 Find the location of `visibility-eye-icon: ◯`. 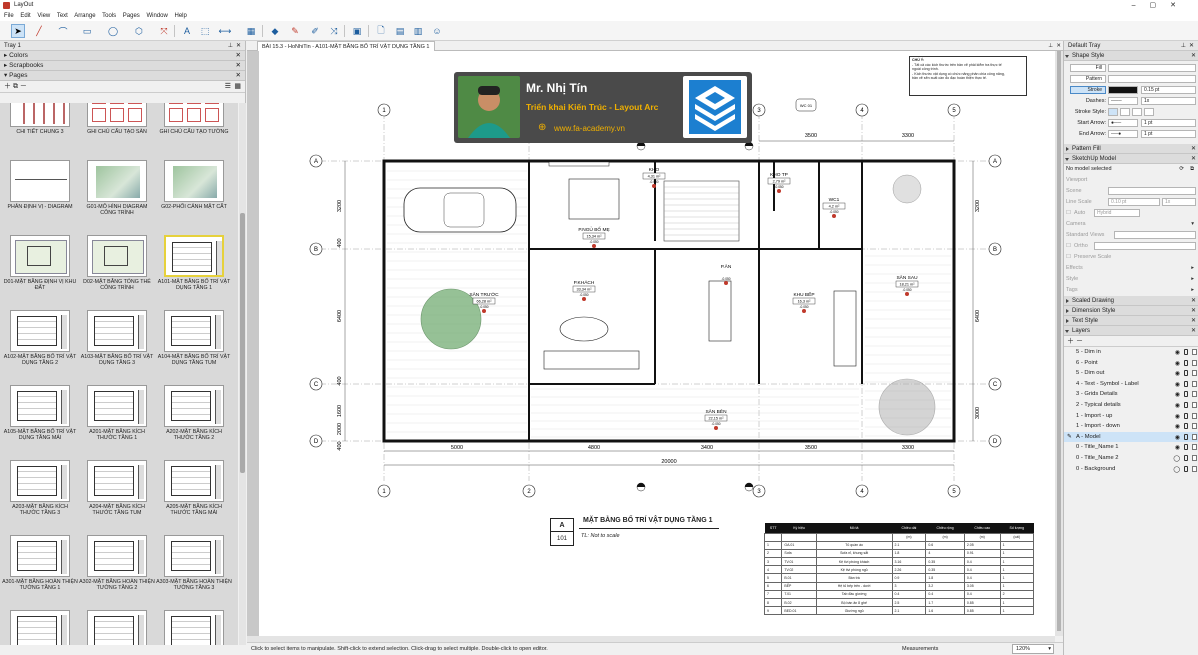

visibility-eye-icon: ◯ is located at coordinates (1176, 470).